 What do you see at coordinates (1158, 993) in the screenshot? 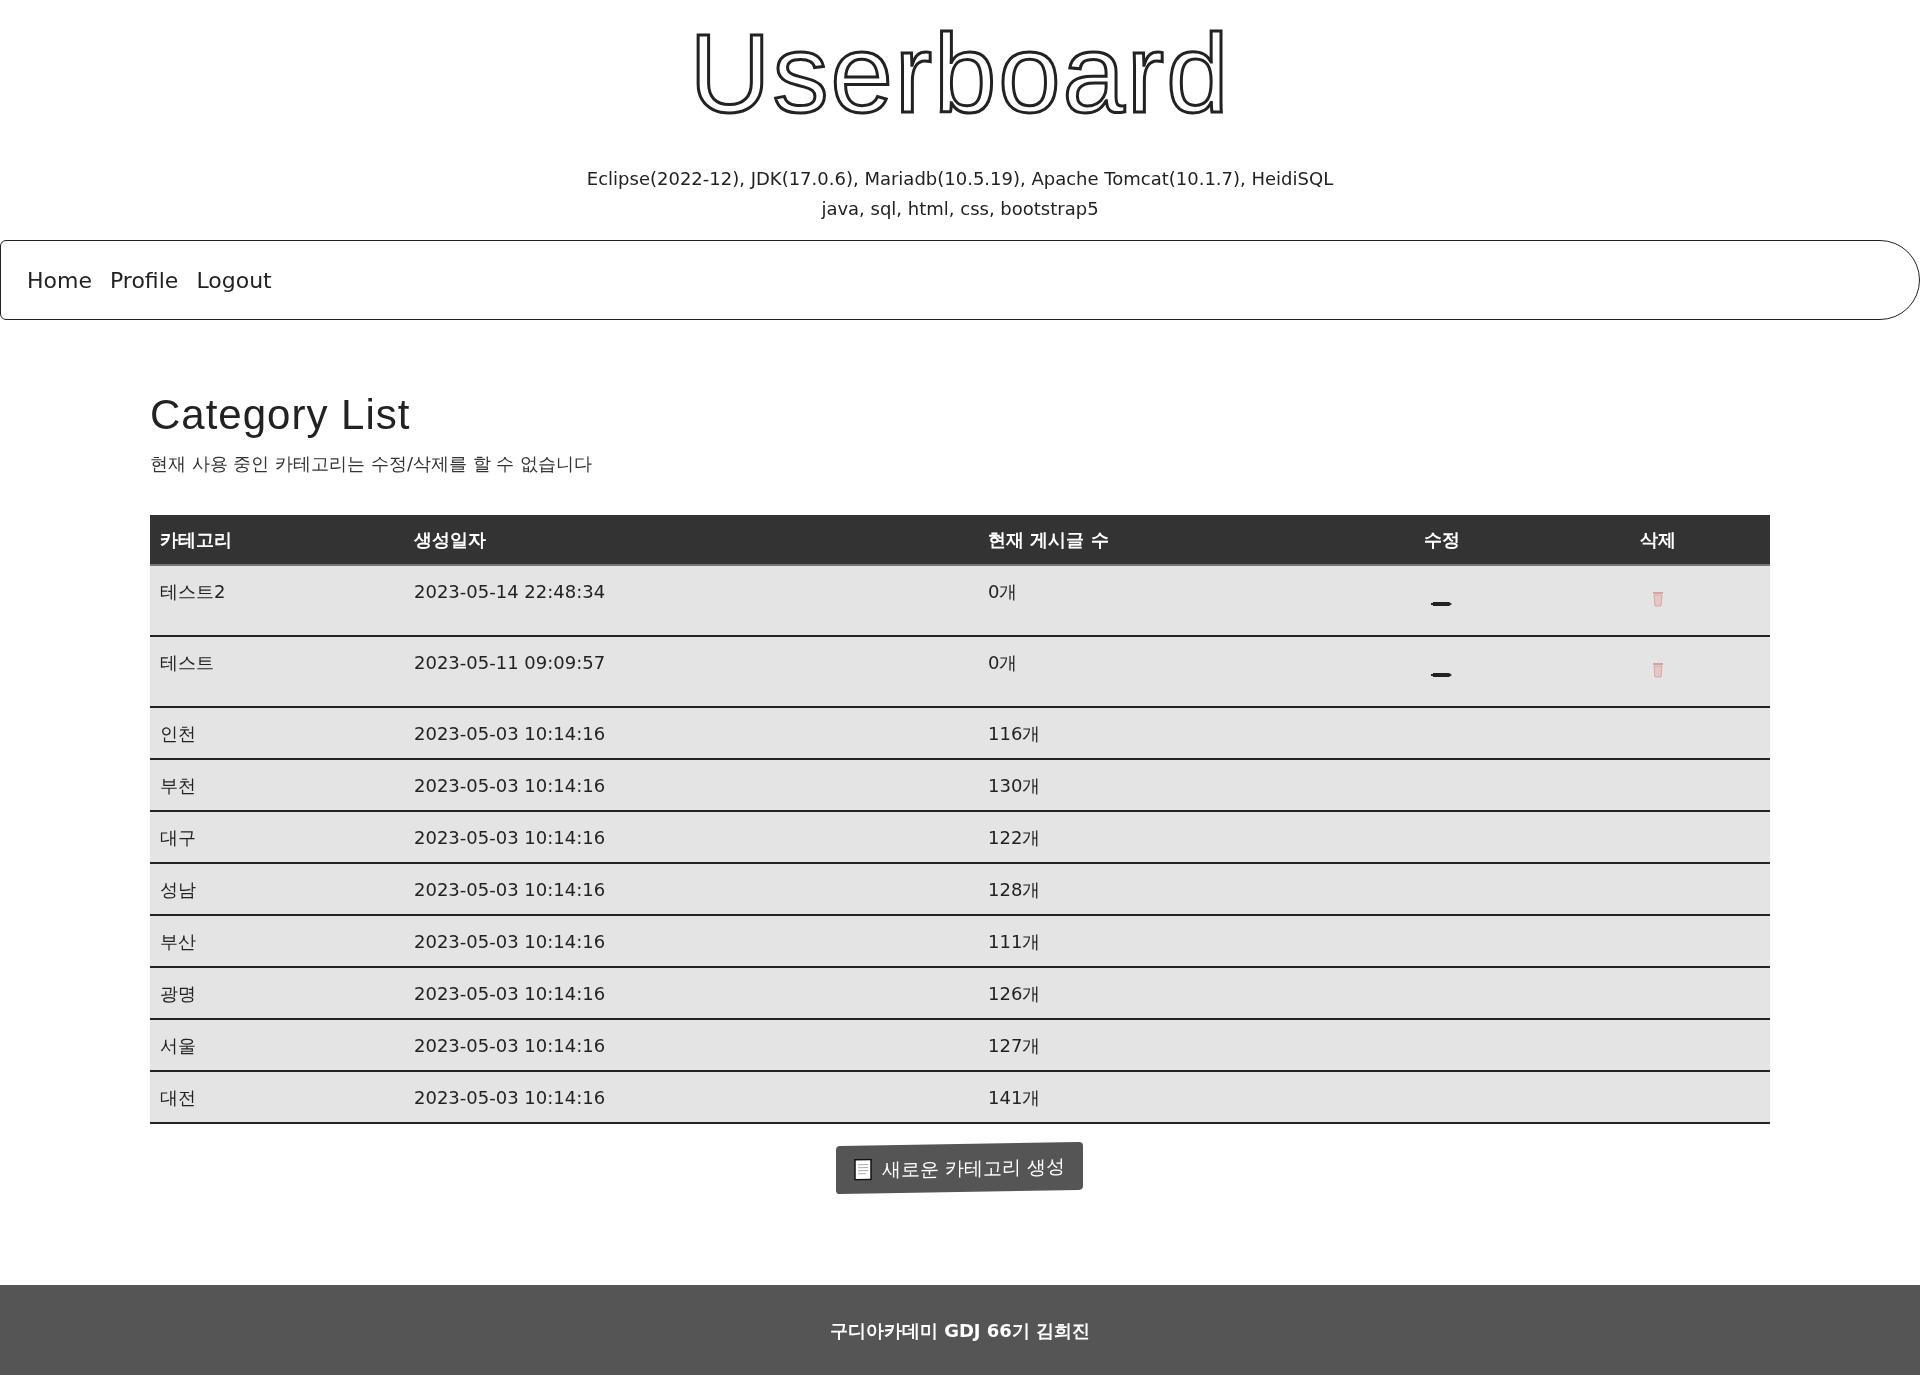
I see `table-cell: 126개` at bounding box center [1158, 993].